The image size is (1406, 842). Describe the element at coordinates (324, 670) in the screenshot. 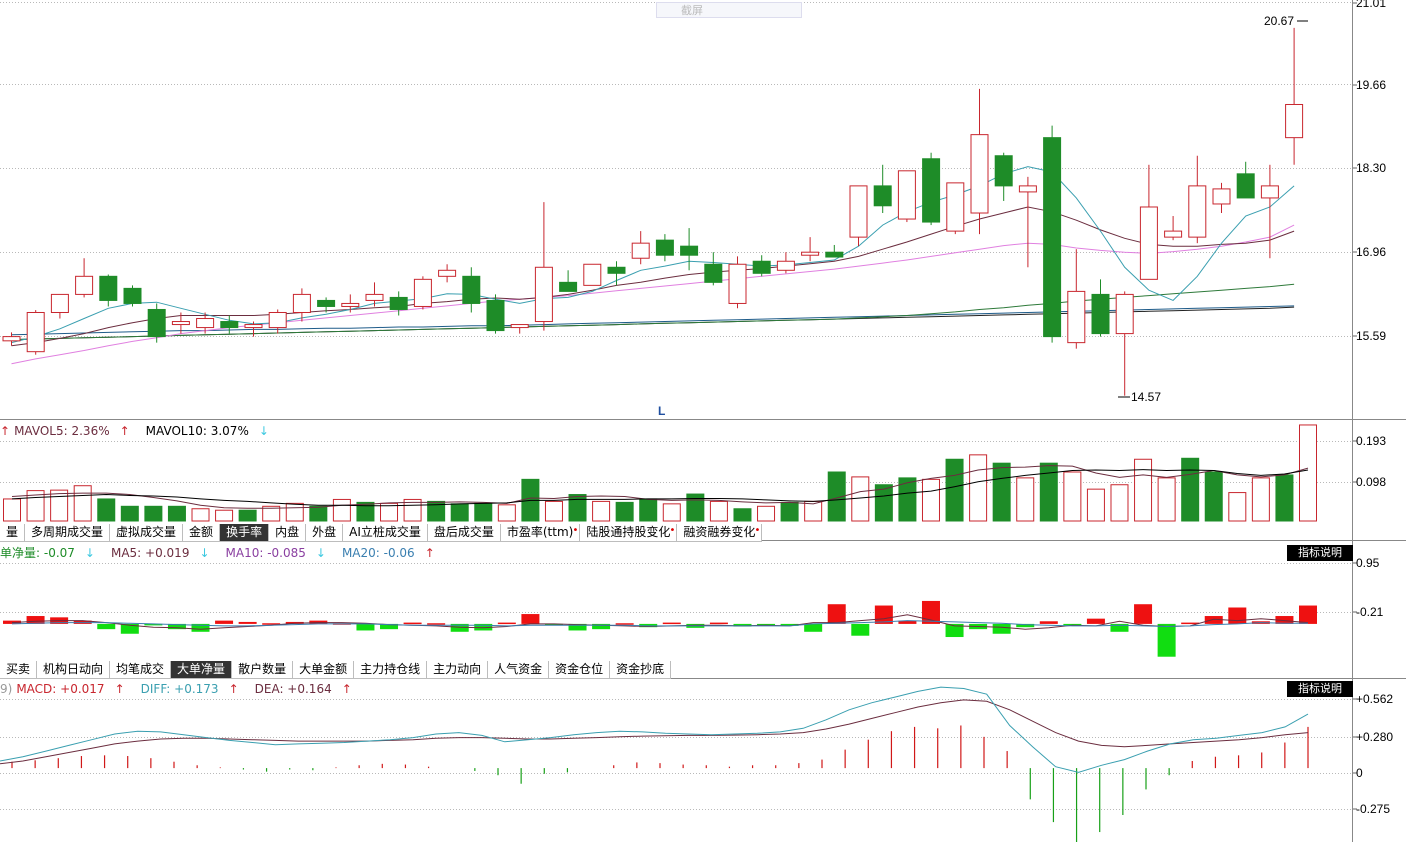

I see `indicator-tab: 大单金额` at that location.